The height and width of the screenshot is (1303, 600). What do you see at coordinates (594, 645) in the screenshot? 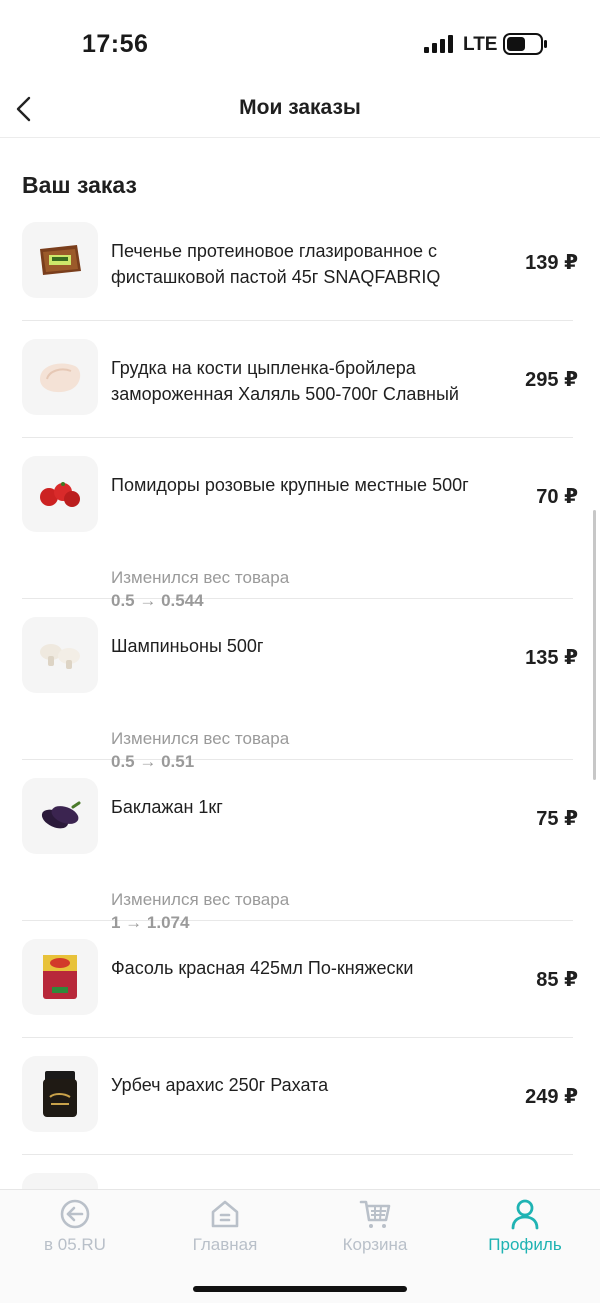
I see `scrollbar` at bounding box center [594, 645].